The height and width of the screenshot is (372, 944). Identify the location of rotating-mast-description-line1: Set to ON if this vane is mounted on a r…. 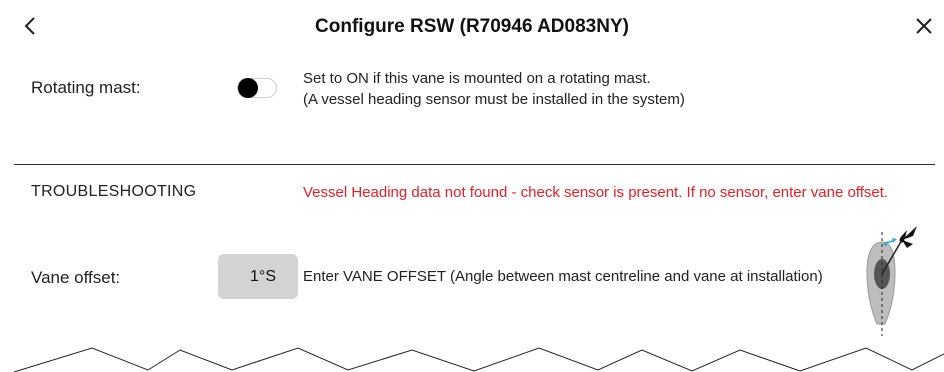
(477, 78).